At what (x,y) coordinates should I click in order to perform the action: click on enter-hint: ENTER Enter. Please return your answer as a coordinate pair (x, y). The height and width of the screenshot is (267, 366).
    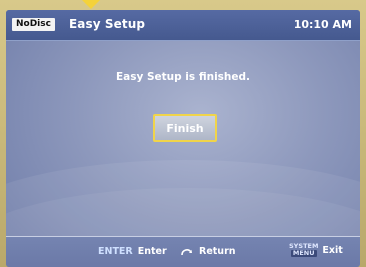
    Looking at the image, I should click on (132, 251).